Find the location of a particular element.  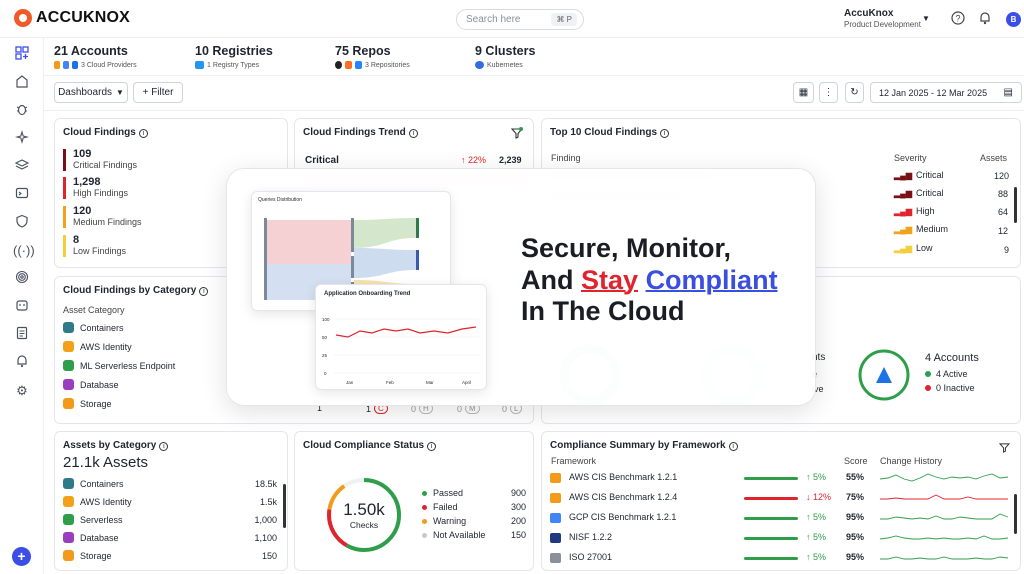

dashboards-label: Dashboards is located at coordinates (85, 92).